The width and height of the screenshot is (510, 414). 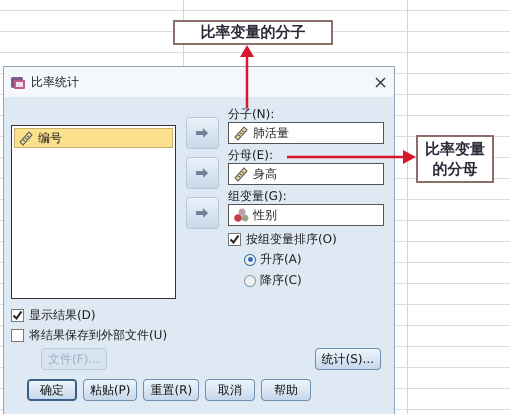 I want to click on dialog-button: 粘贴(P), so click(x=110, y=390).